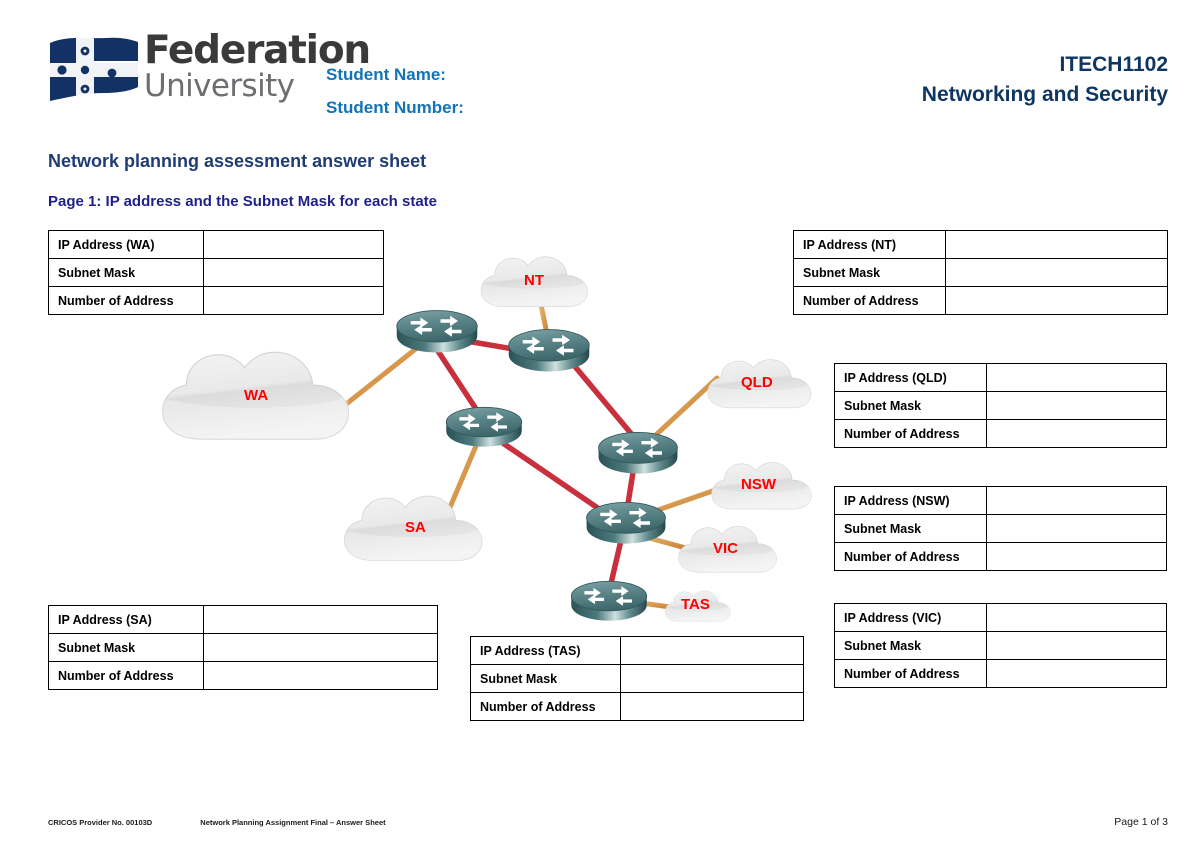 The height and width of the screenshot is (848, 1200). Describe the element at coordinates (695, 604) in the screenshot. I see `cloud-label-tas: TAS` at that location.